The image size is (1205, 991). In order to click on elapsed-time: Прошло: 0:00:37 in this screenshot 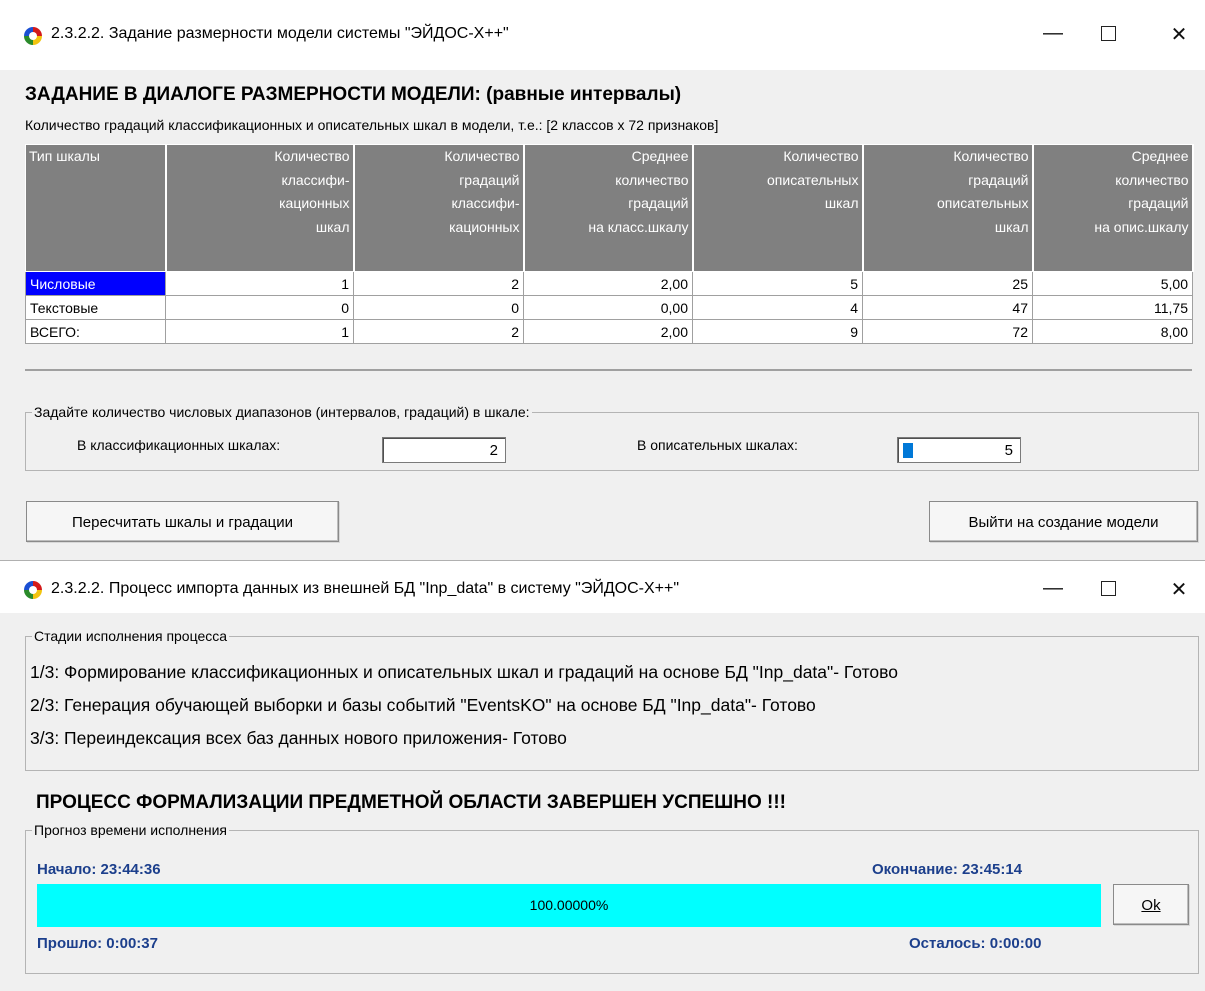, I will do `click(97, 943)`.